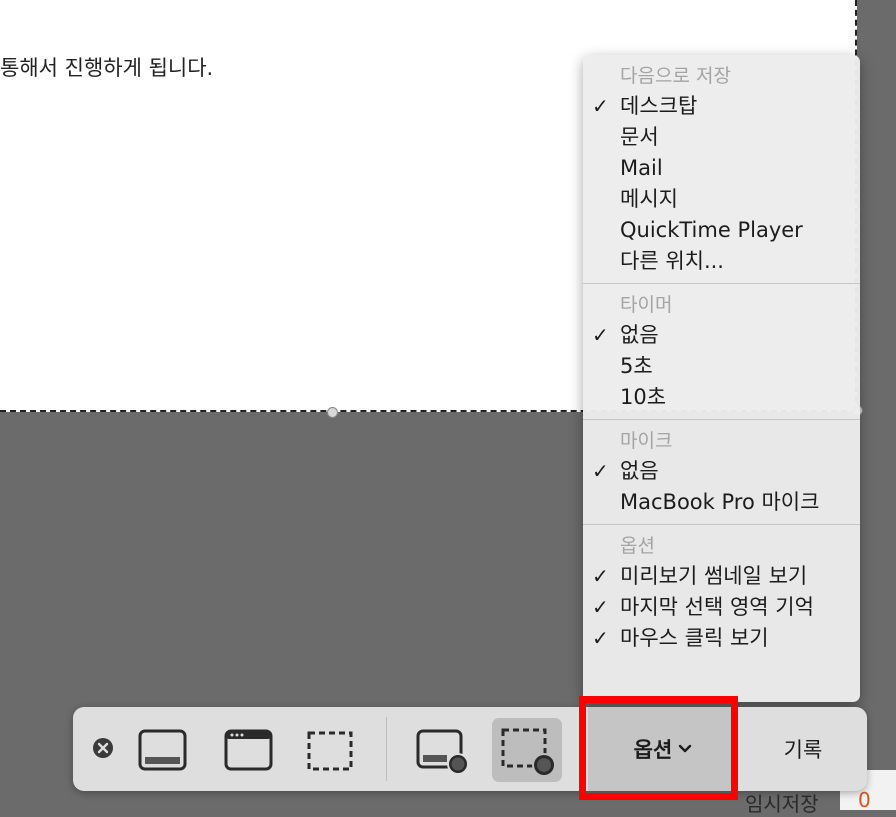  Describe the element at coordinates (721, 397) in the screenshot. I see `menu-item-timer-10s: 10초` at that location.